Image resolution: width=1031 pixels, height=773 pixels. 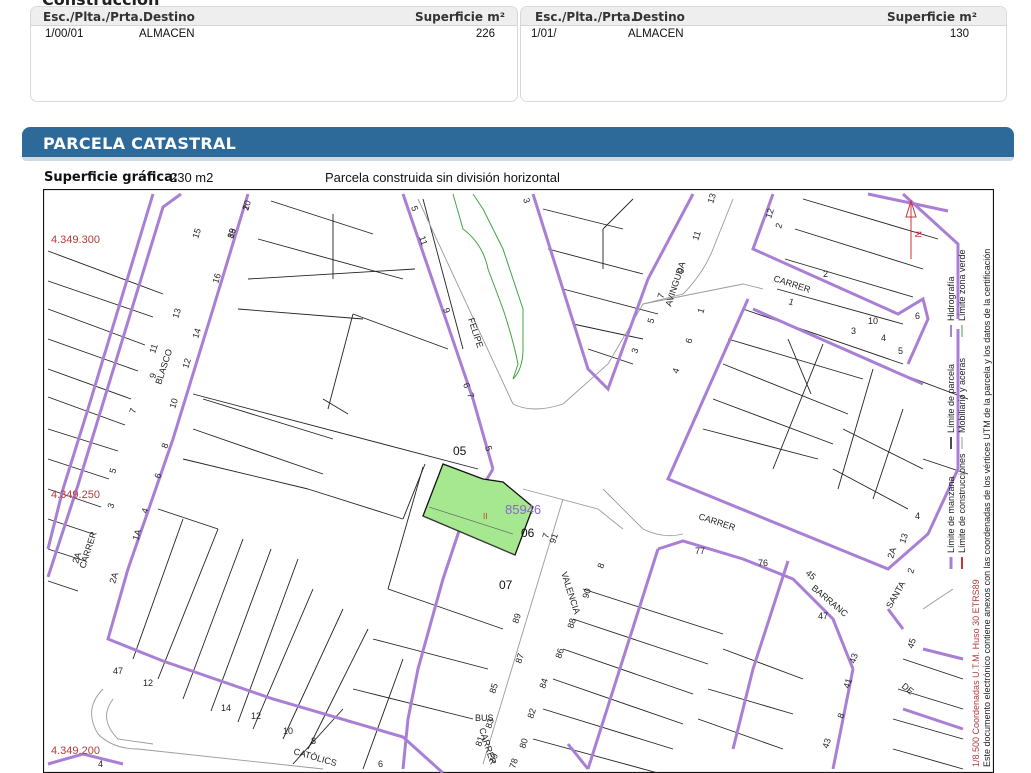 What do you see at coordinates (528, 533) in the screenshot?
I see `subparcel-label: 06` at bounding box center [528, 533].